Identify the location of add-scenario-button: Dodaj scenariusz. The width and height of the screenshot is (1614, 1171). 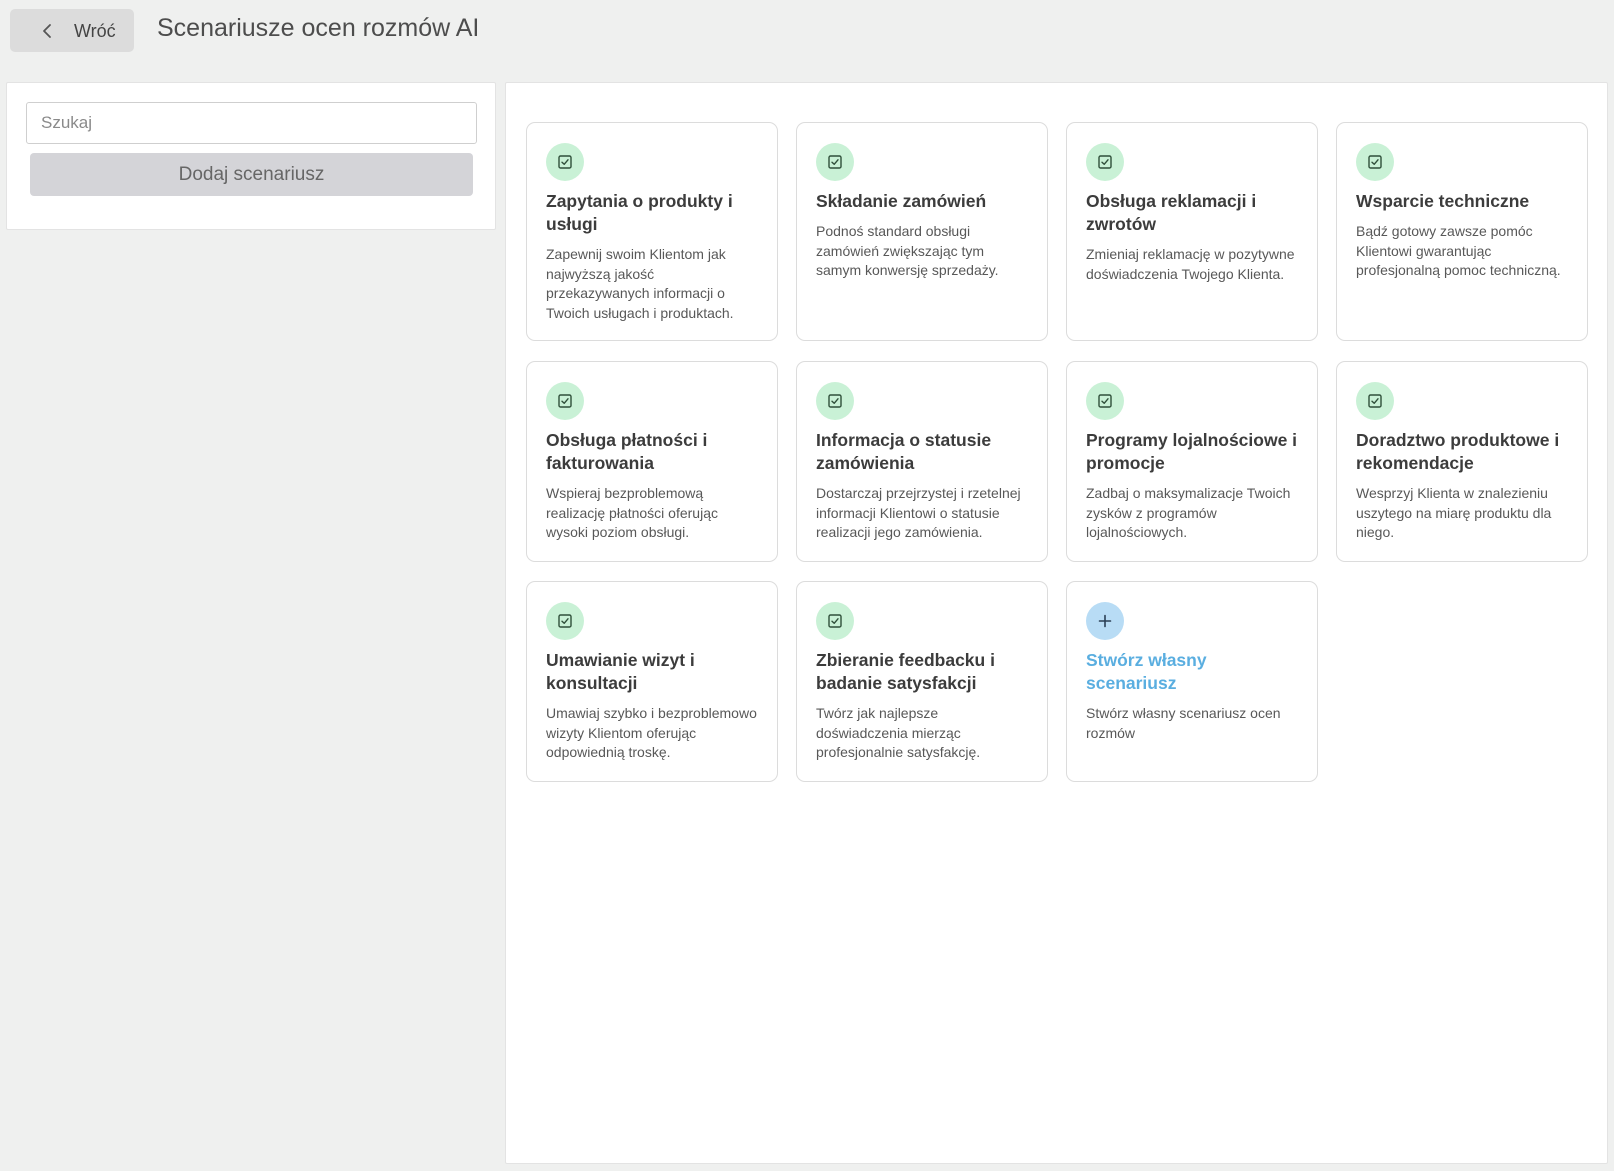
(251, 174).